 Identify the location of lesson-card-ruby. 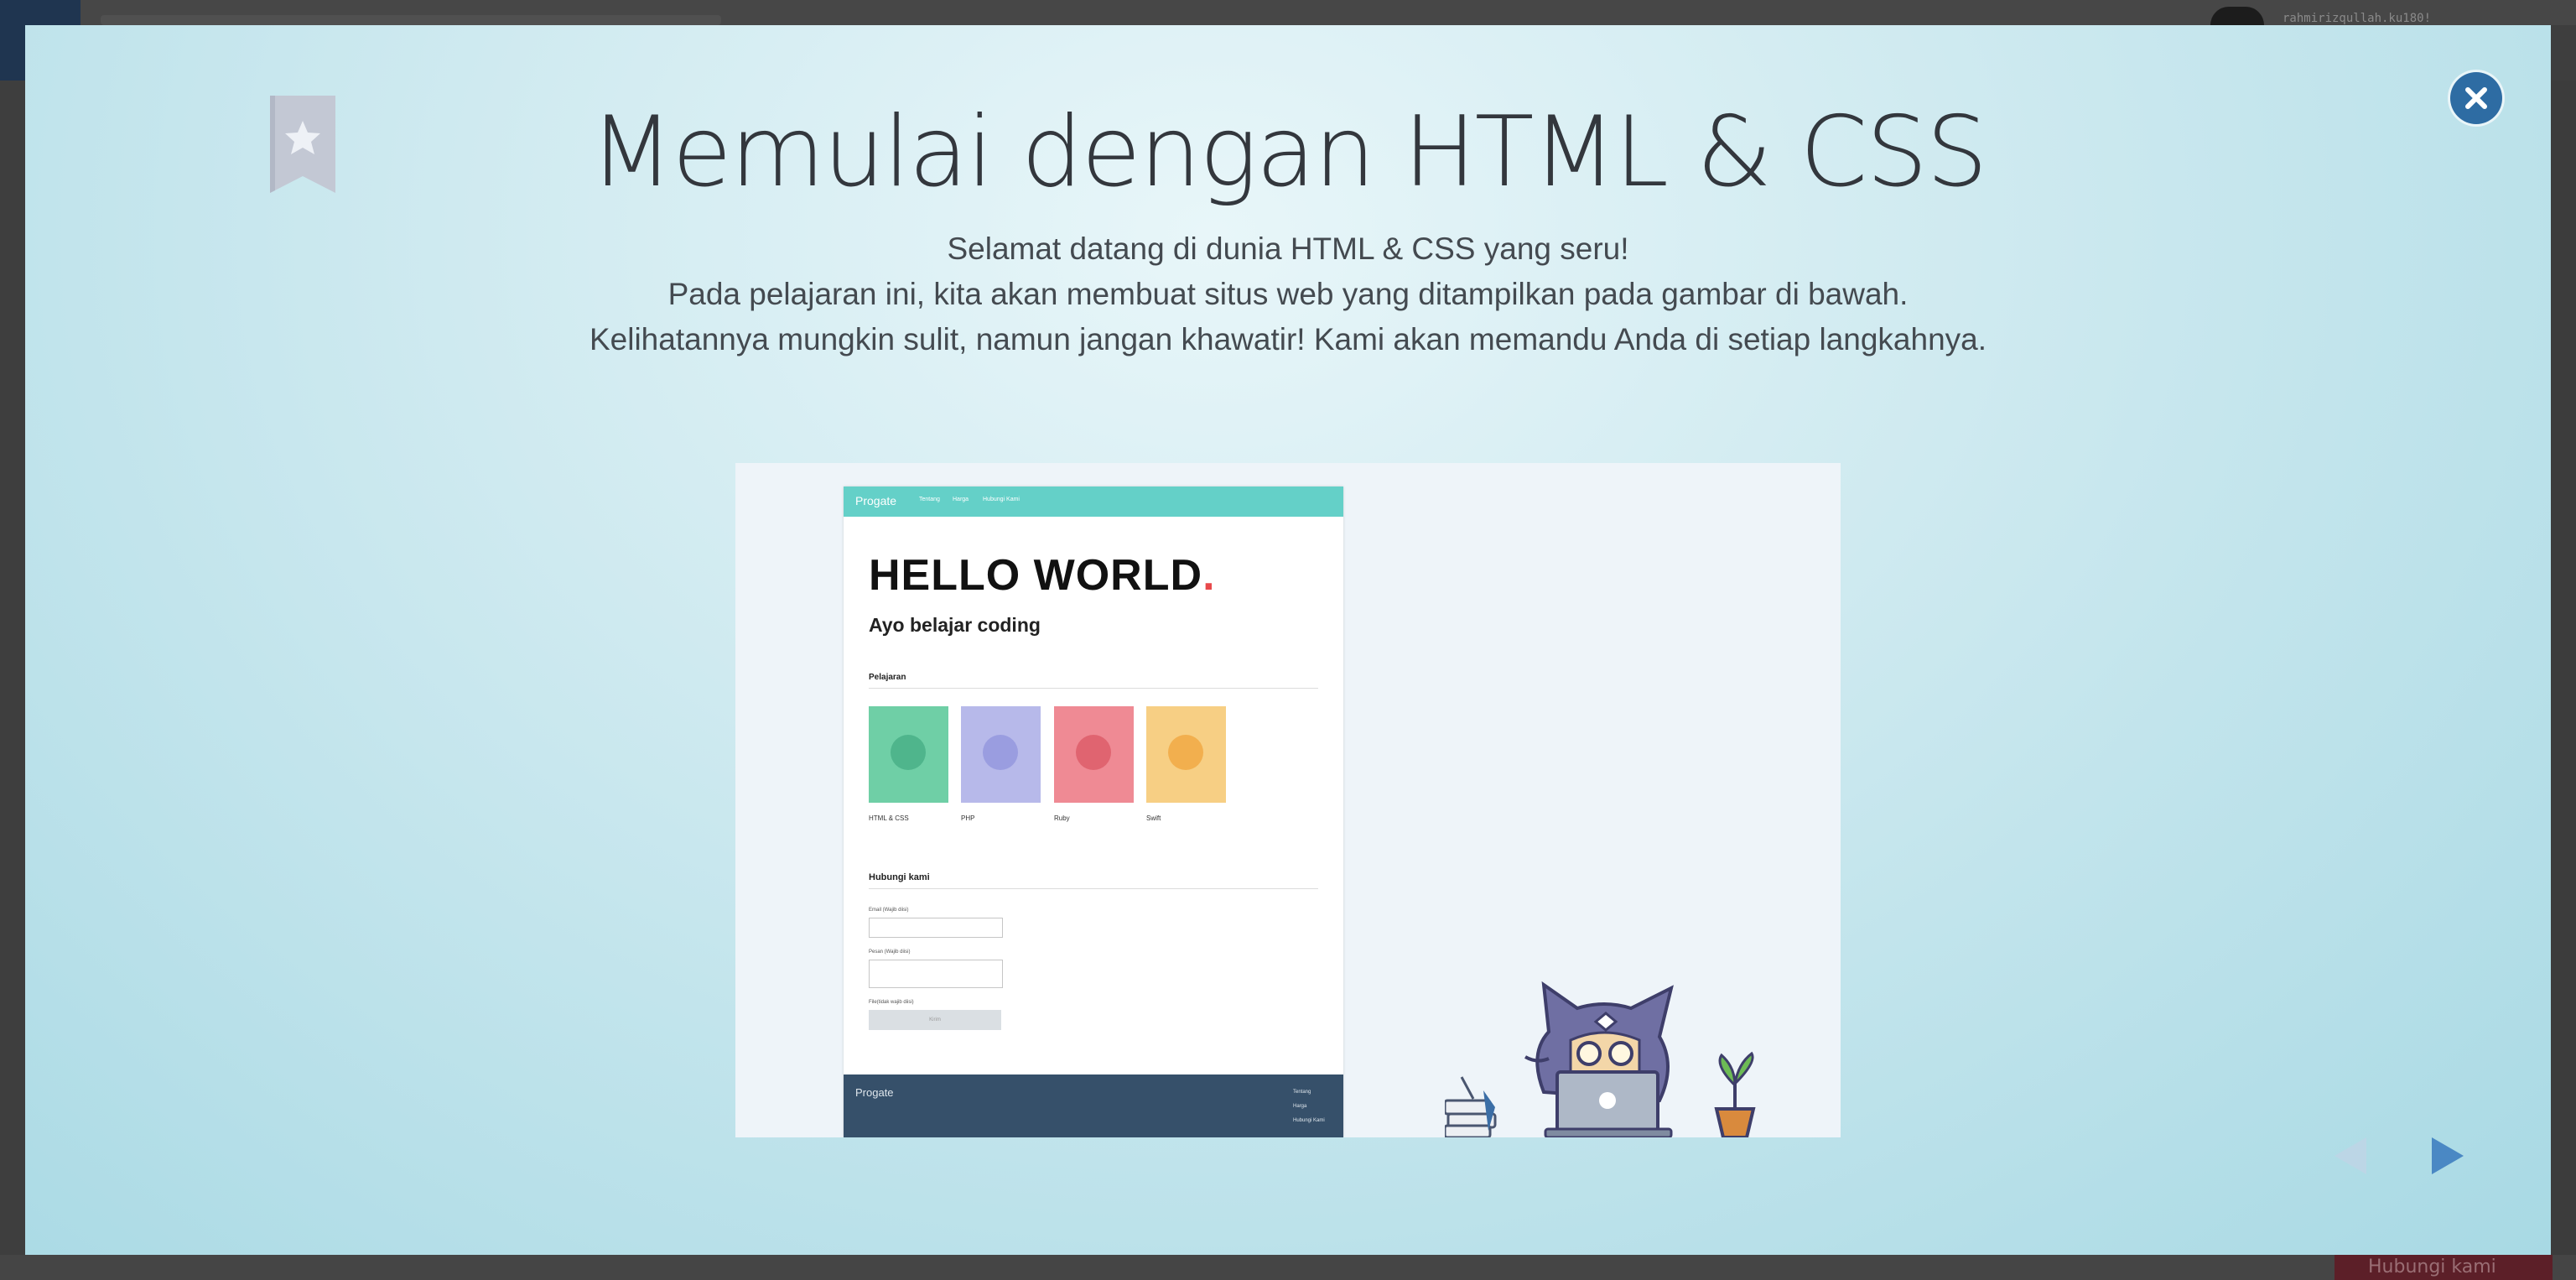
(1094, 754).